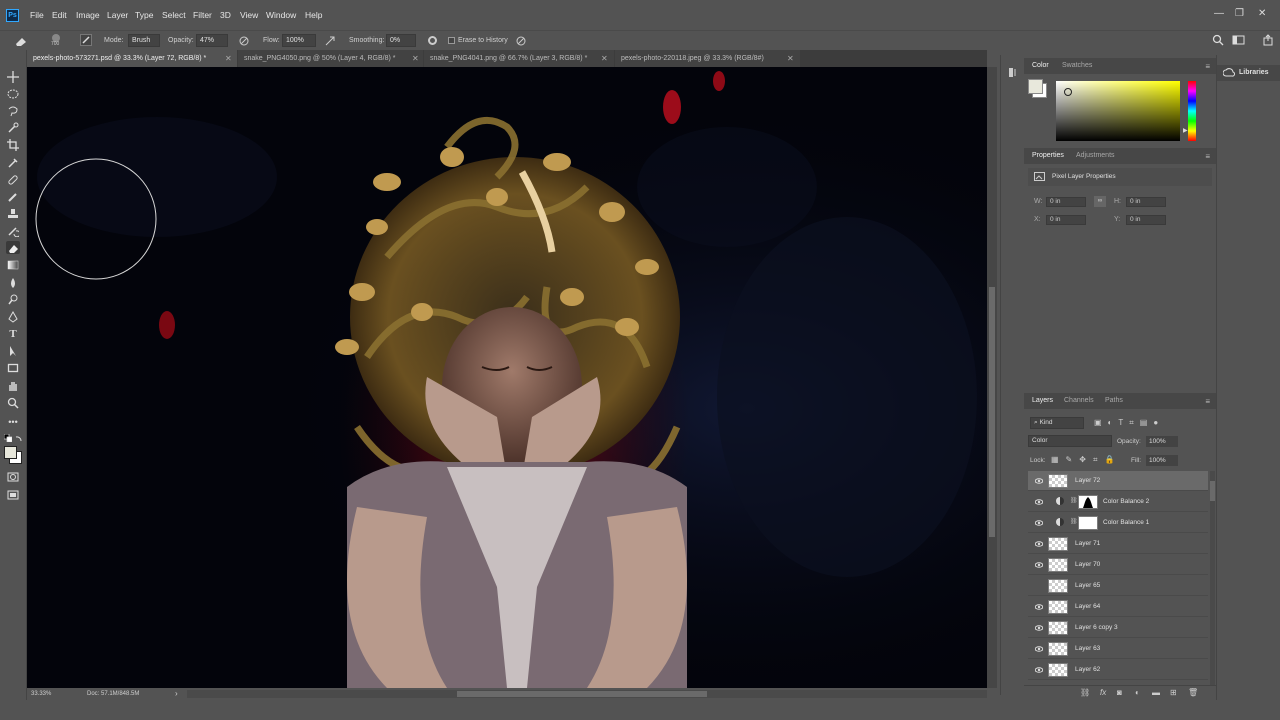  Describe the element at coordinates (117, 15) in the screenshot. I see `menu-layer: Layer` at that location.